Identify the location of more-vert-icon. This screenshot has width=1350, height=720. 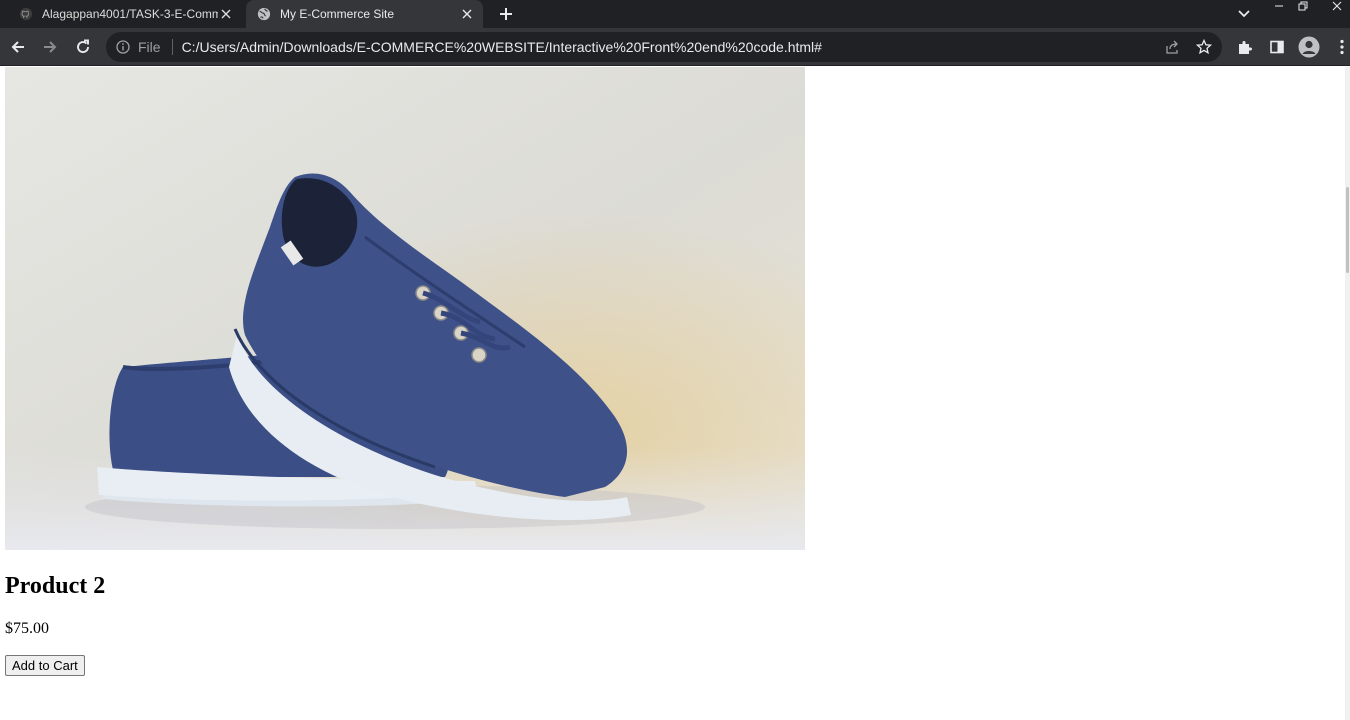
(1342, 47).